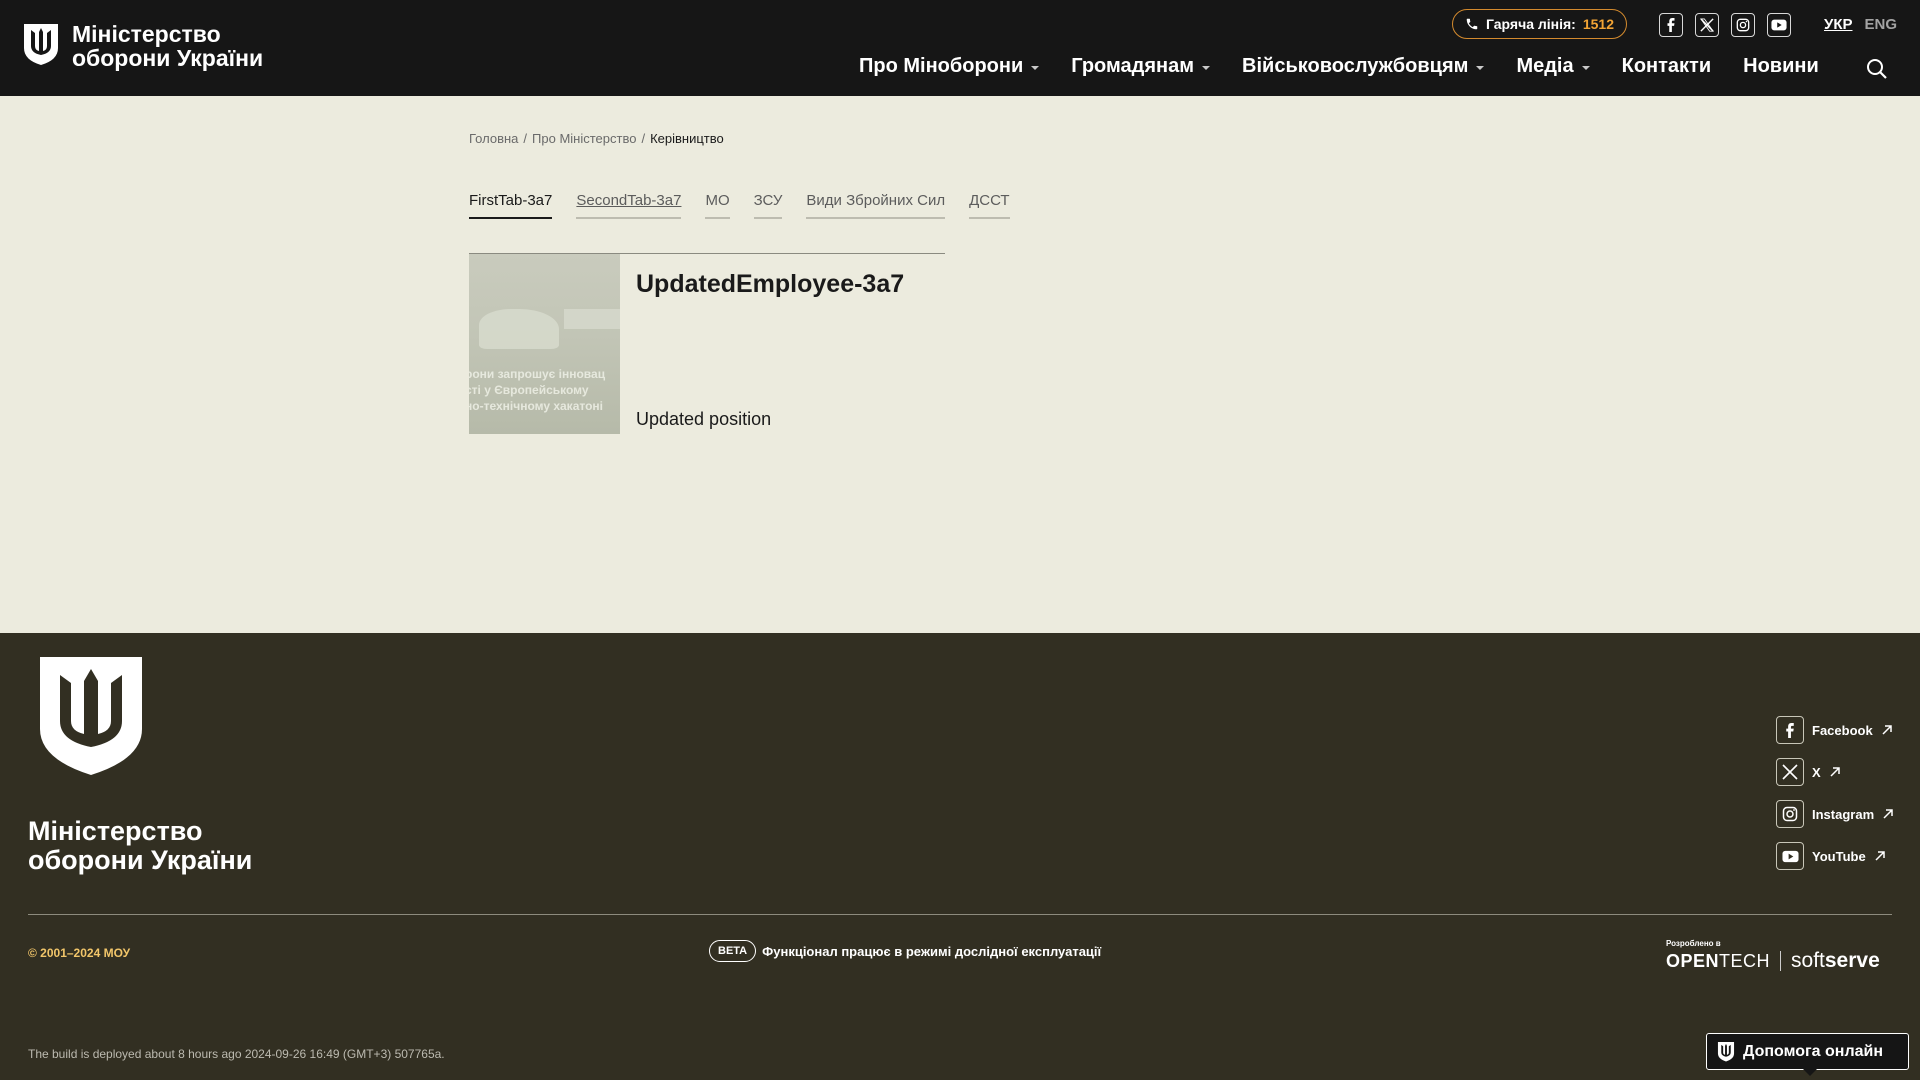 The width and height of the screenshot is (1920, 1080). I want to click on beta-badge: BETA, so click(733, 951).